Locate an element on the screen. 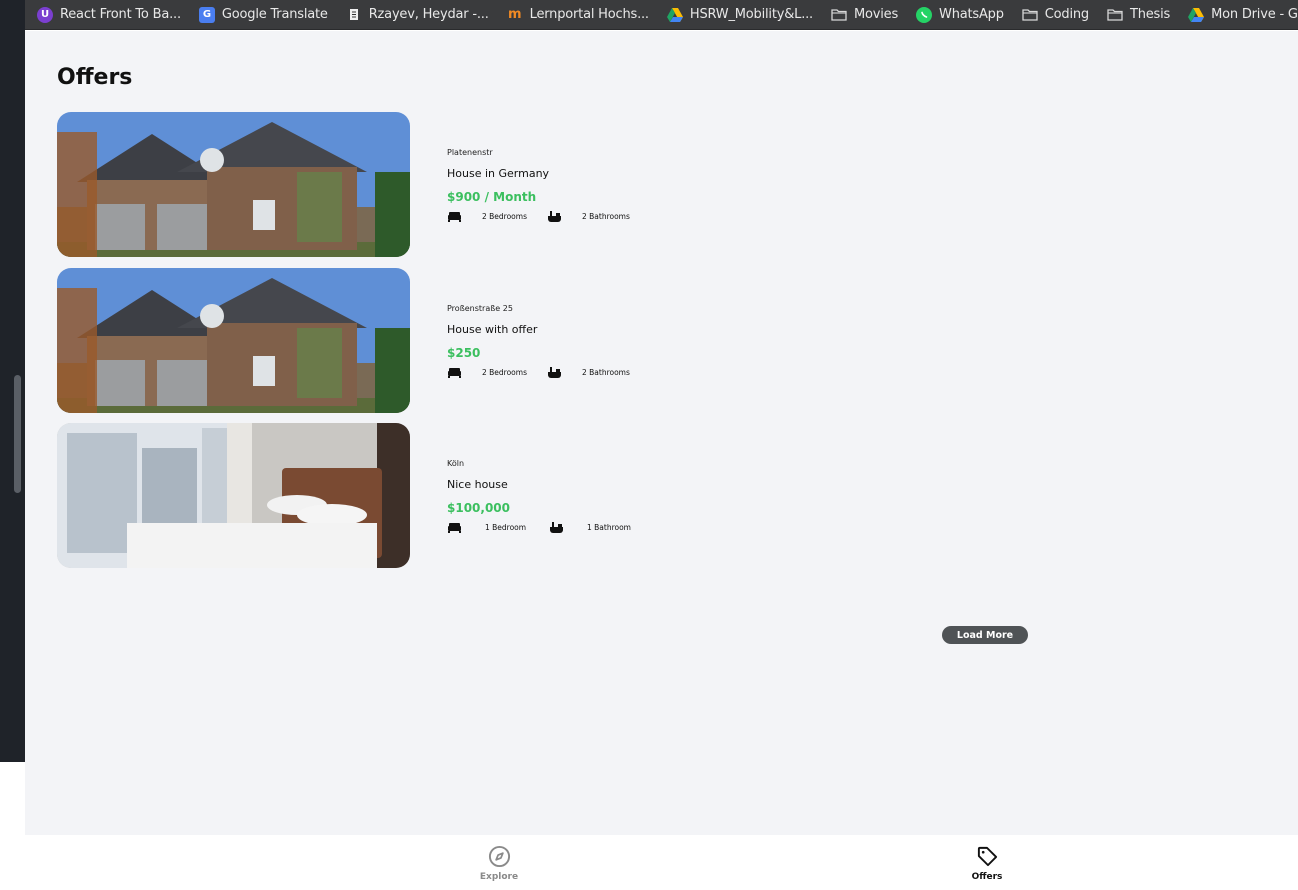 The image size is (1298, 890). react-course-icon: U is located at coordinates (45, 14).